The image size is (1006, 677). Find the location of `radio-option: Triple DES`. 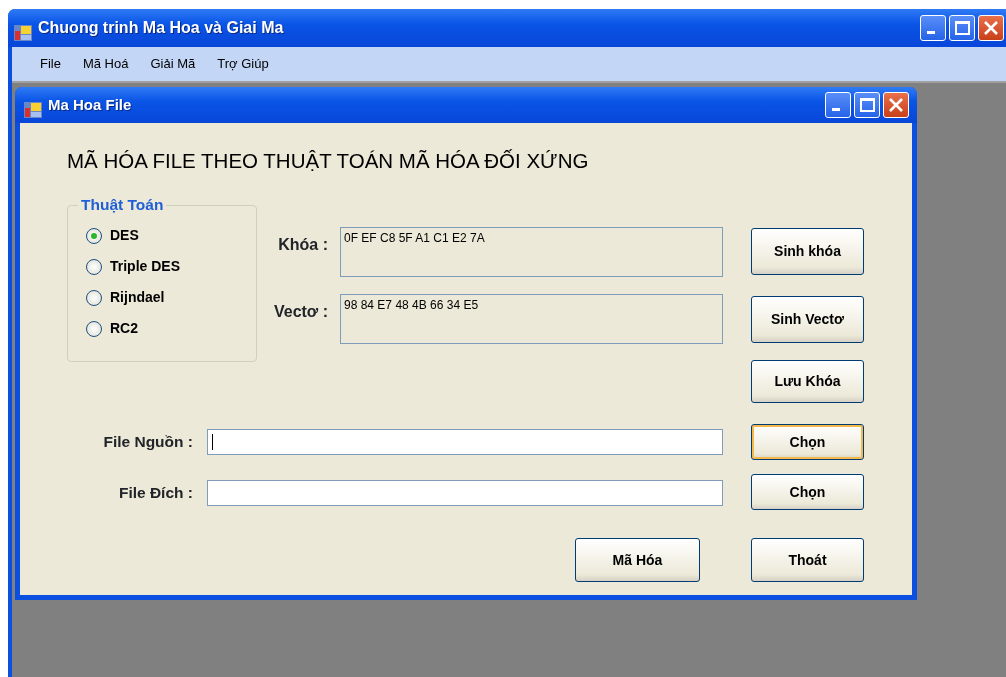

radio-option: Triple DES is located at coordinates (133, 266).